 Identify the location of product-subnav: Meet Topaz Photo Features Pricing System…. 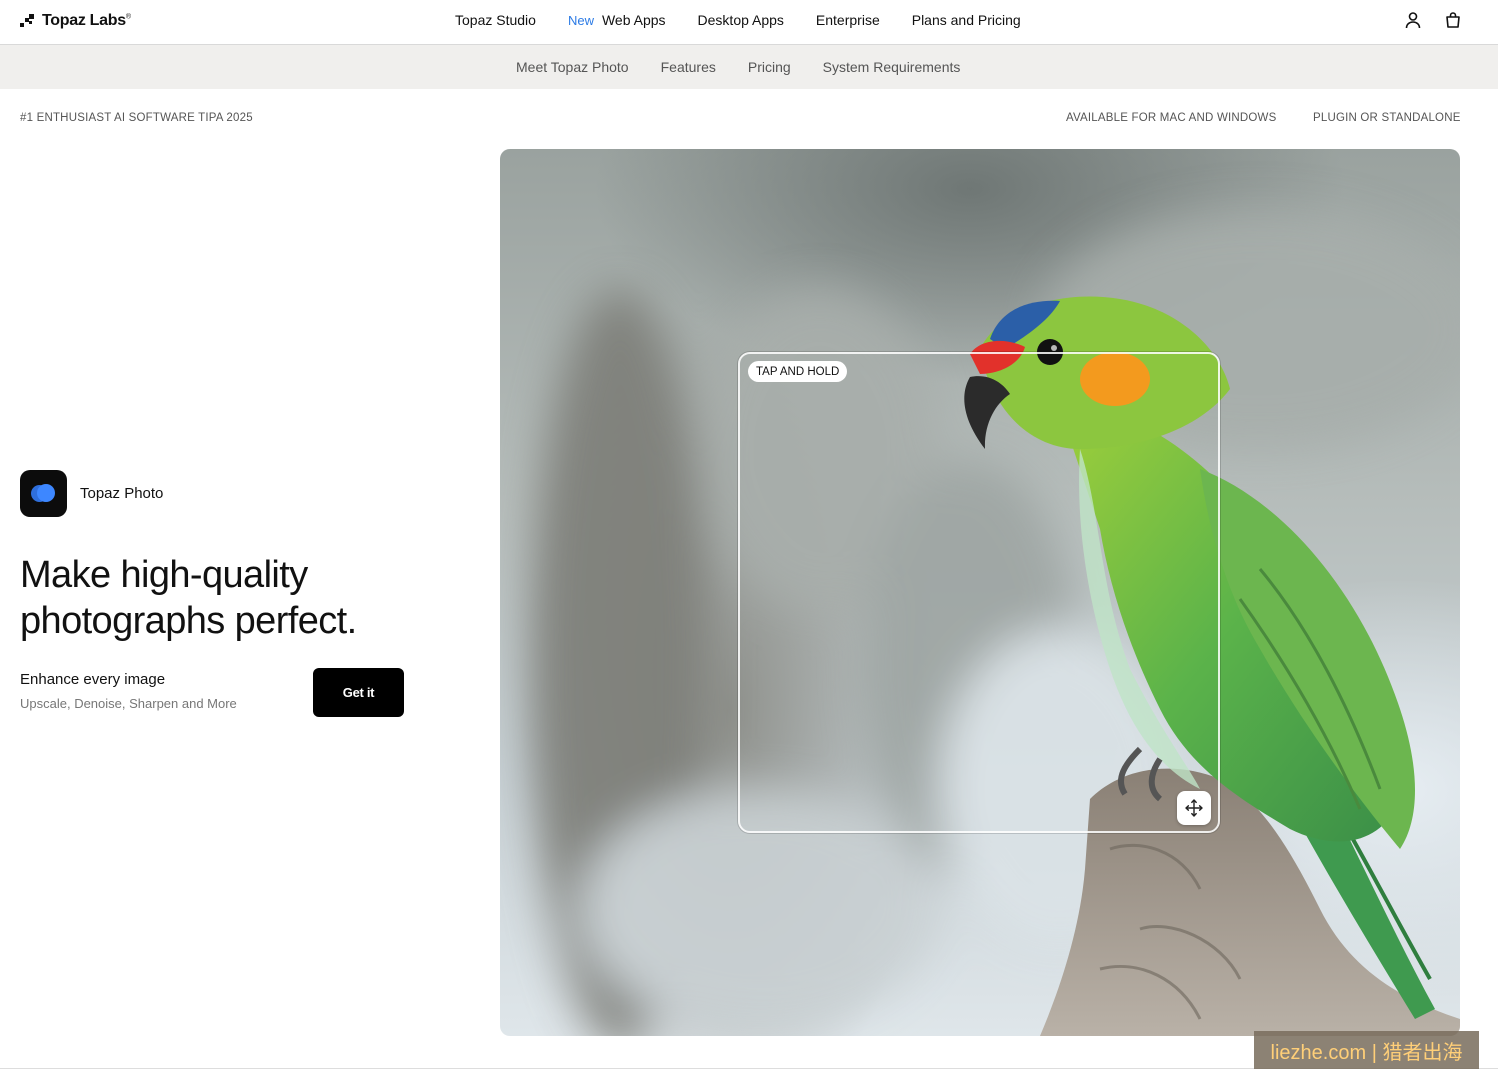
(749, 67).